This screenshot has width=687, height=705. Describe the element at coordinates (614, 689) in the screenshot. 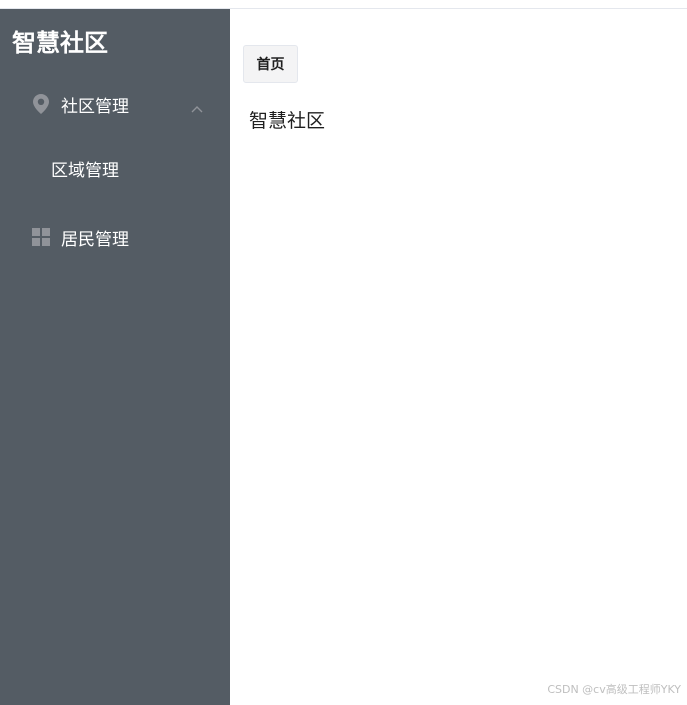

I see `watermark: CSDN @cv高级工程师YKY` at that location.